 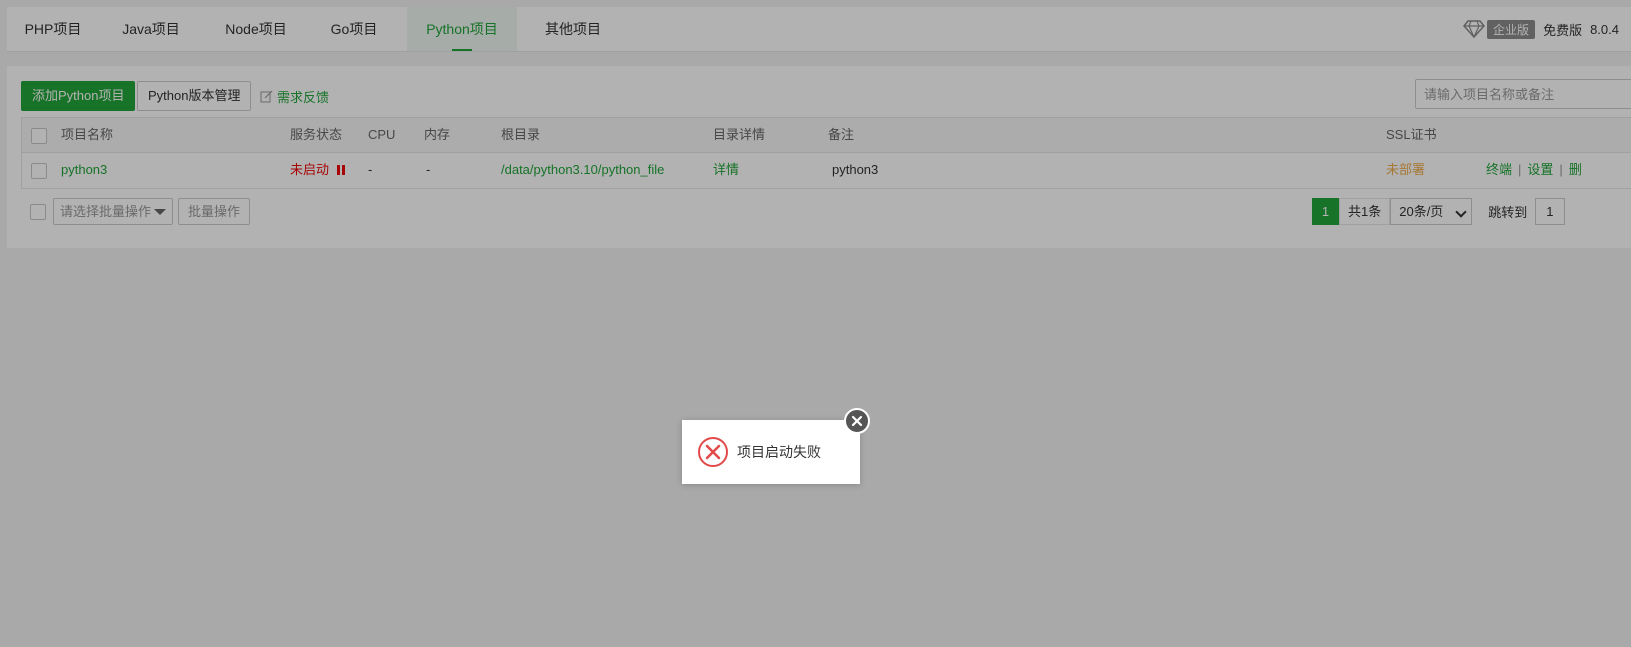 What do you see at coordinates (779, 452) in the screenshot?
I see `toast-message: 项目启动失败` at bounding box center [779, 452].